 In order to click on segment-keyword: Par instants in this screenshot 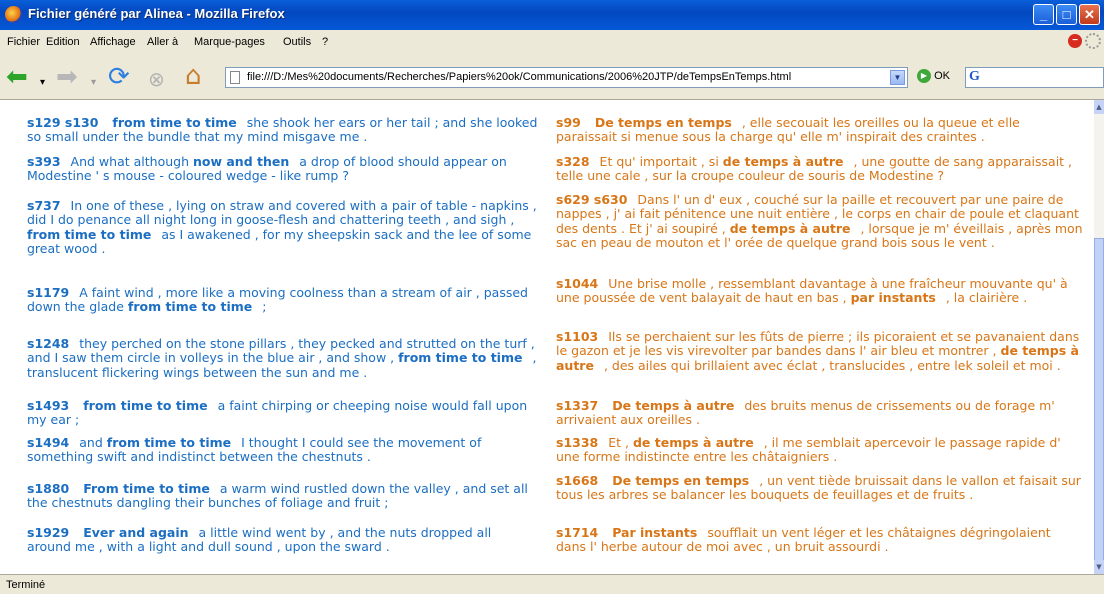, I will do `click(655, 532)`.